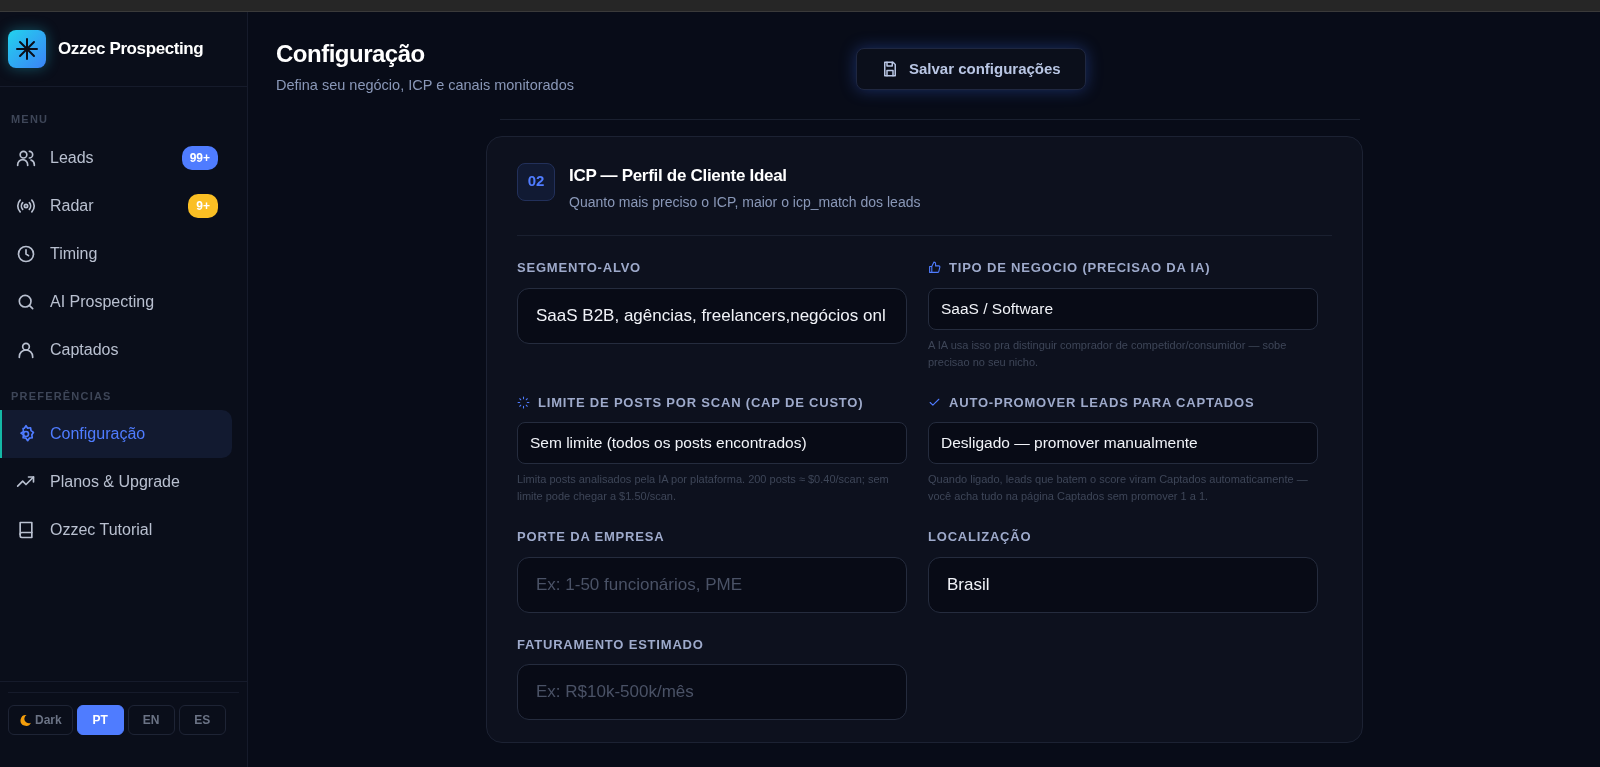 The width and height of the screenshot is (1600, 767). What do you see at coordinates (203, 205) in the screenshot?
I see `count-badge: 9+` at bounding box center [203, 205].